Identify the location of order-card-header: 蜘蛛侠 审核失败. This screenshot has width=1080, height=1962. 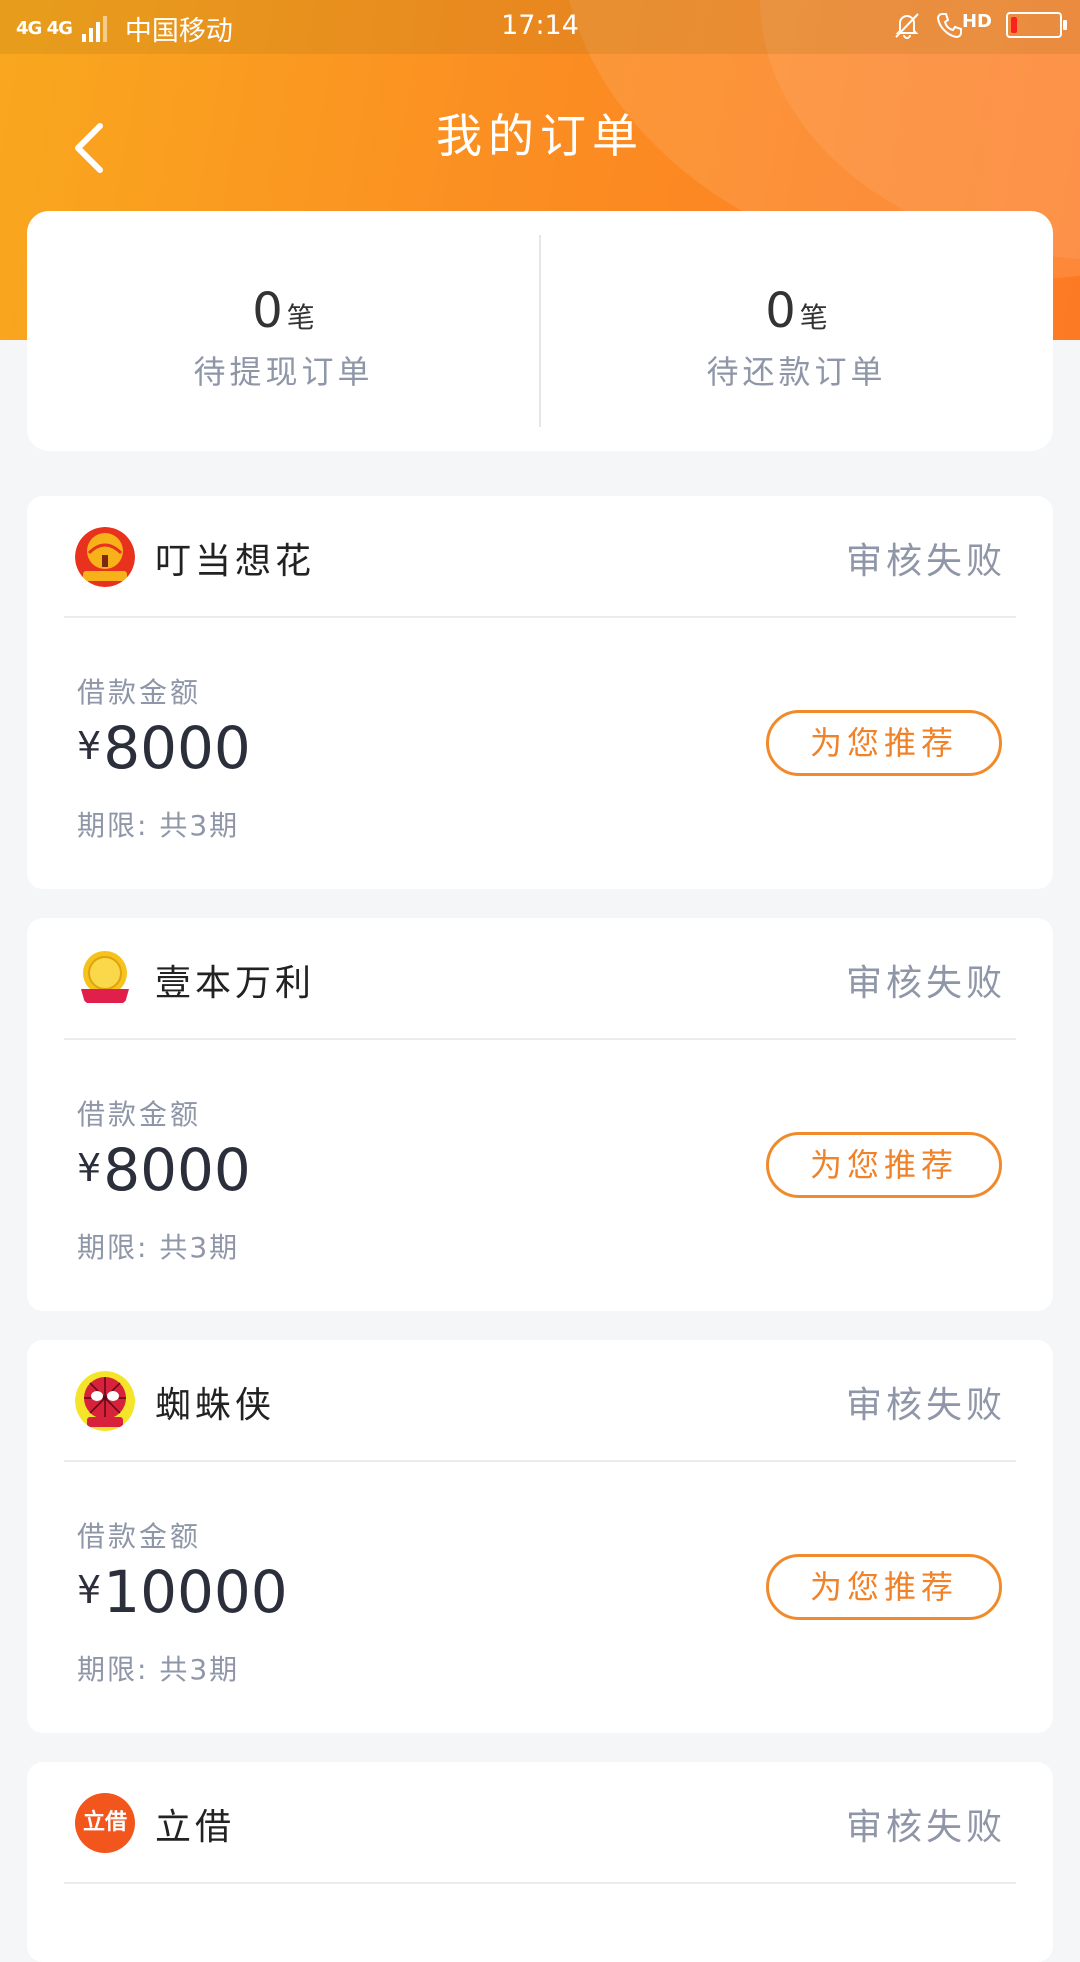
(540, 1400).